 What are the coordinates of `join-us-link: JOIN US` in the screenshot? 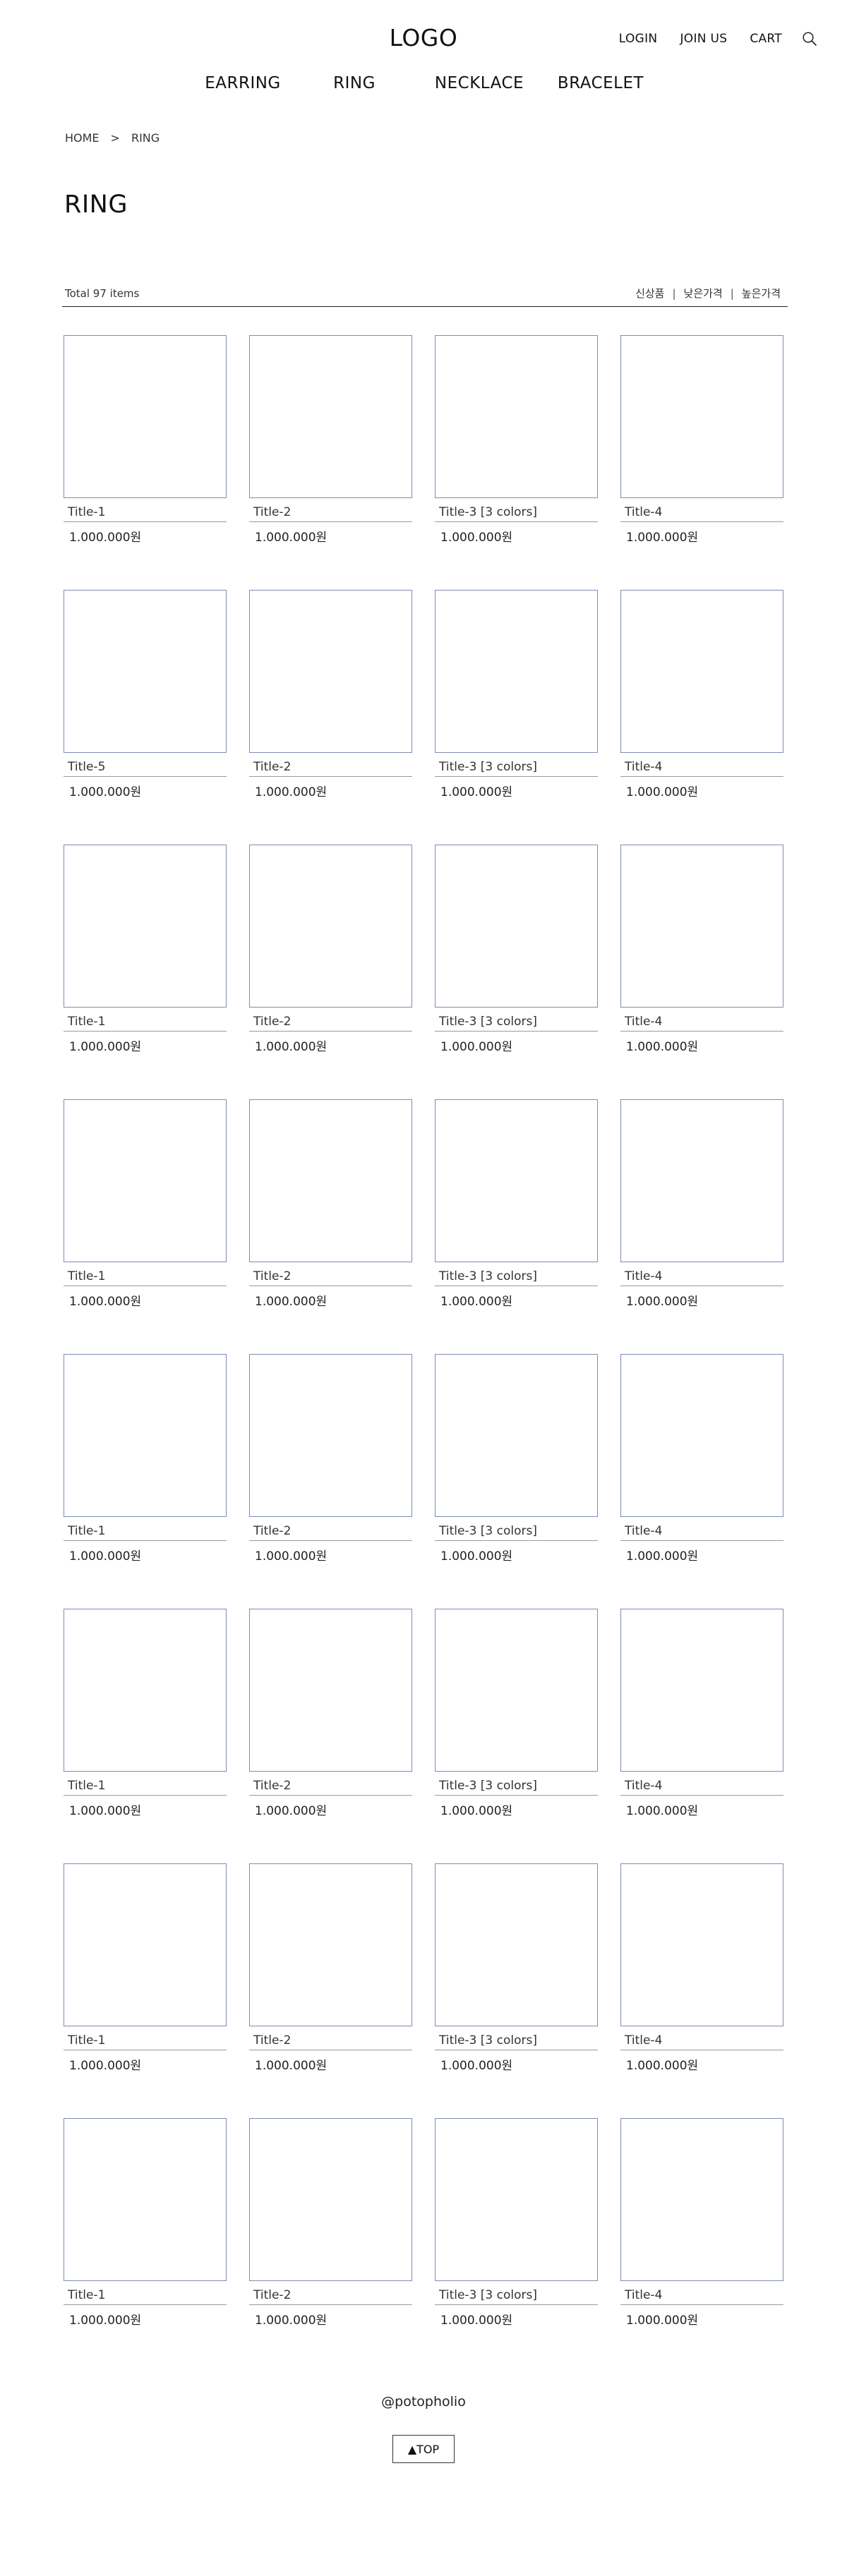 It's located at (703, 39).